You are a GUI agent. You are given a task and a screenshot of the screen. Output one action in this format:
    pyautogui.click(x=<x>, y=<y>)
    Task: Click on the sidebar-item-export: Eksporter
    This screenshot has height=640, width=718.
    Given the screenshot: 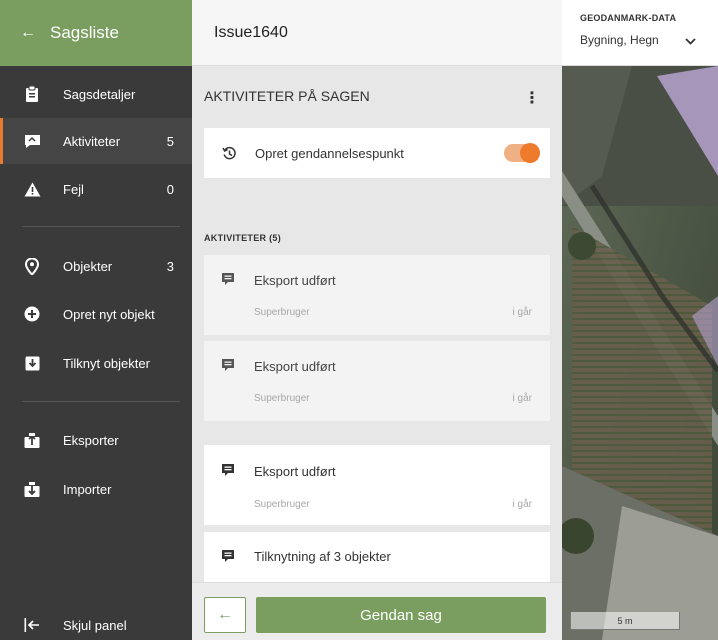 What is the action you would take?
    pyautogui.click(x=96, y=440)
    